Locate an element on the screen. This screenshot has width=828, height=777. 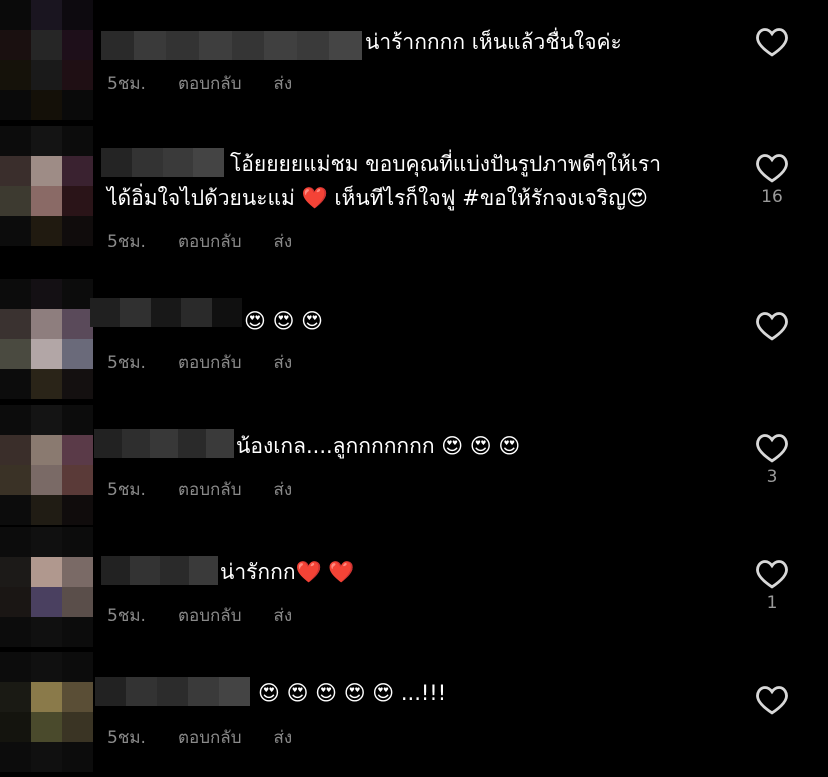
comment-text: 😍 😍 😍 😍 😍 ...!!! is located at coordinates (352, 693).